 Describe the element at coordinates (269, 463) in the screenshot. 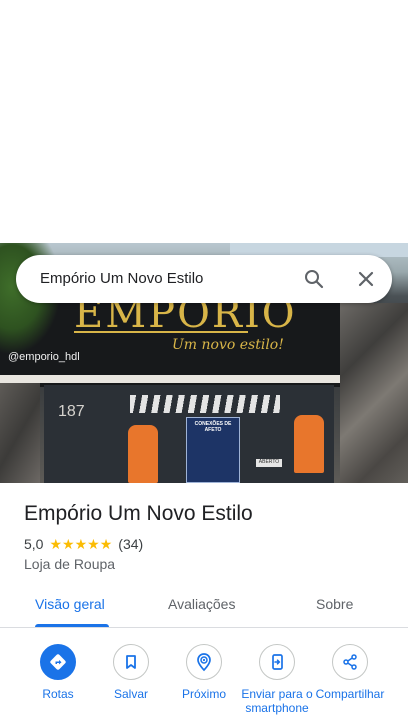

I see `open-sign: ABERTO` at that location.